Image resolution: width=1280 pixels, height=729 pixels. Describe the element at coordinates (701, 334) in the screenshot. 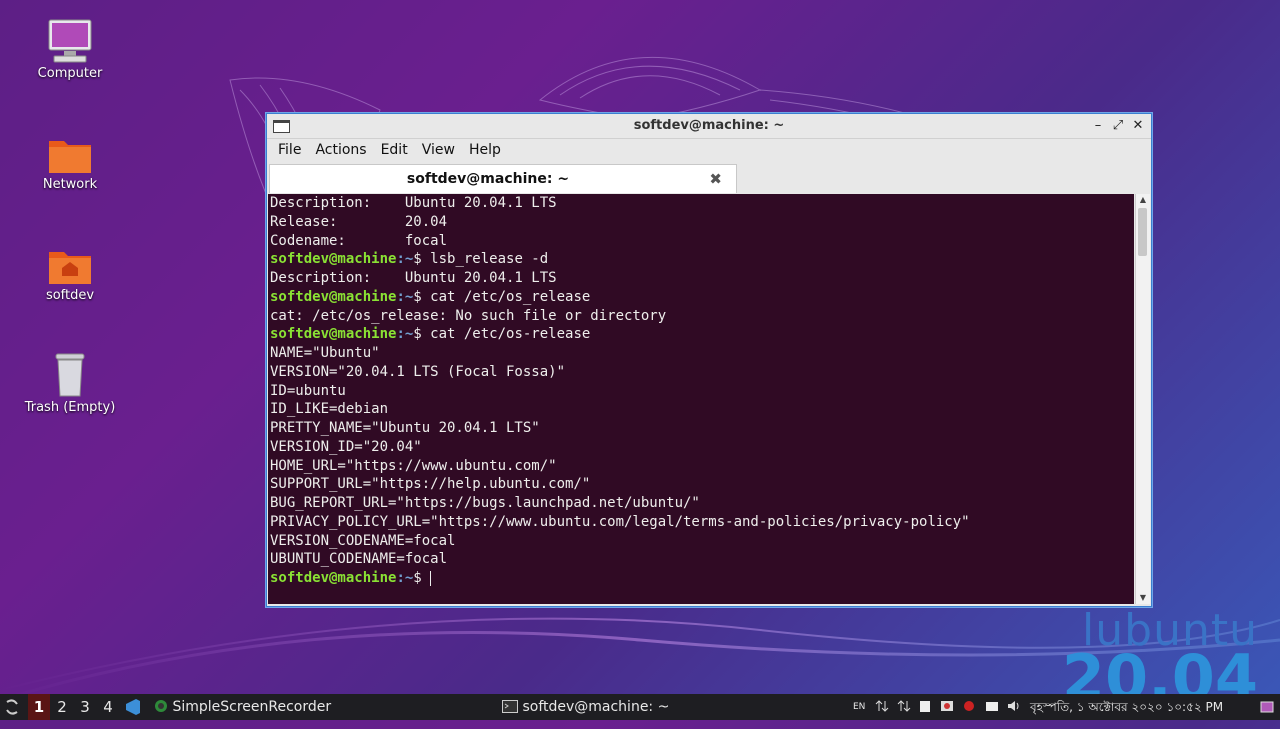

I see `terminal-command-line: softdev@machine:~$ cat /etc/os-release` at that location.